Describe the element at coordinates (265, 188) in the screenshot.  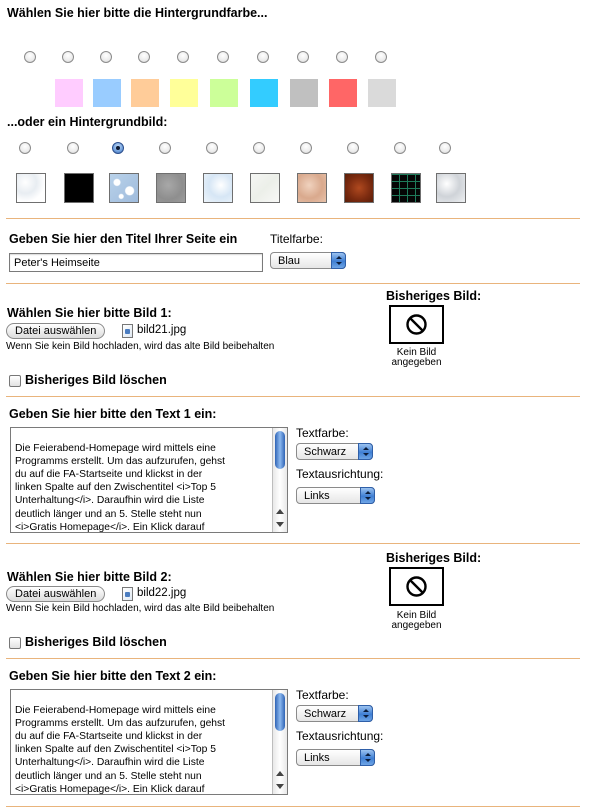
I see `background-image-tile-white-paper` at that location.